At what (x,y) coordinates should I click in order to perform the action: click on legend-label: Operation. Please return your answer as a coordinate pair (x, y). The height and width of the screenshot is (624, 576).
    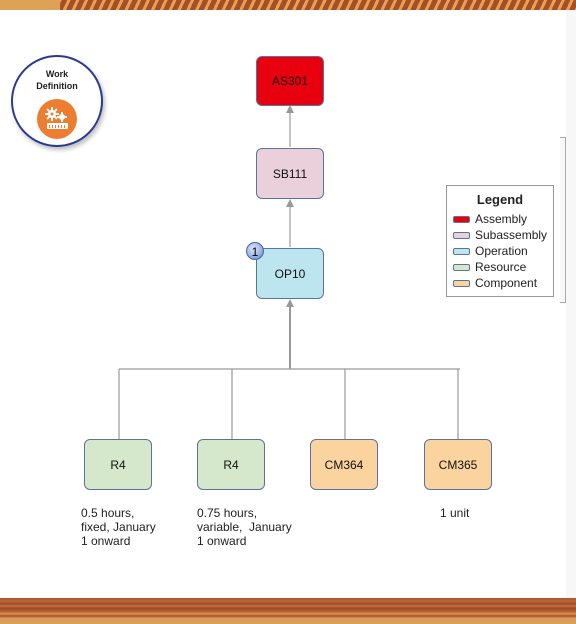
    Looking at the image, I should click on (501, 251).